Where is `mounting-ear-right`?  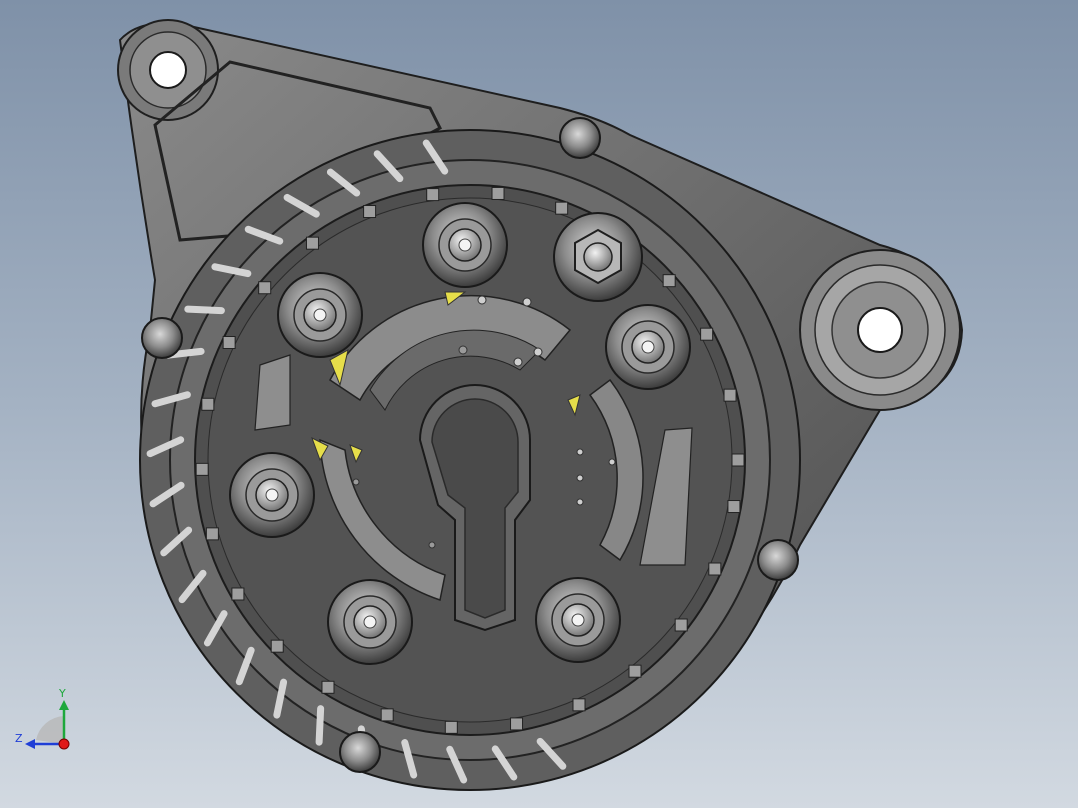 mounting-ear-right is located at coordinates (880, 330).